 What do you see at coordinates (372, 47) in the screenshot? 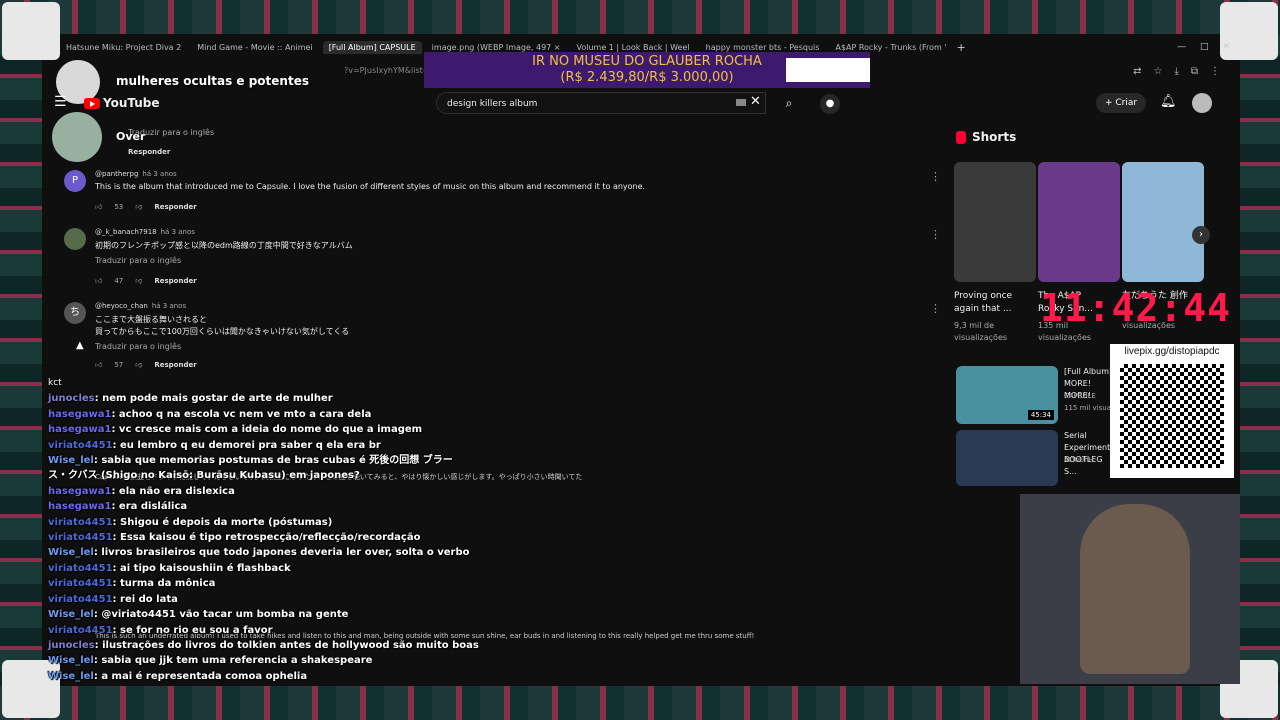
I see `browser-tab-active: [Full Album] CAPSULE` at bounding box center [372, 47].